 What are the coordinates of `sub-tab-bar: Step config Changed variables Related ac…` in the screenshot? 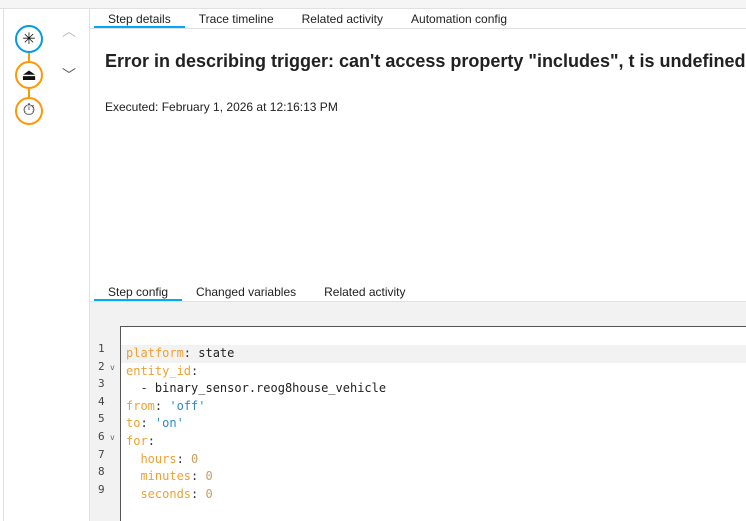 It's located at (418, 293).